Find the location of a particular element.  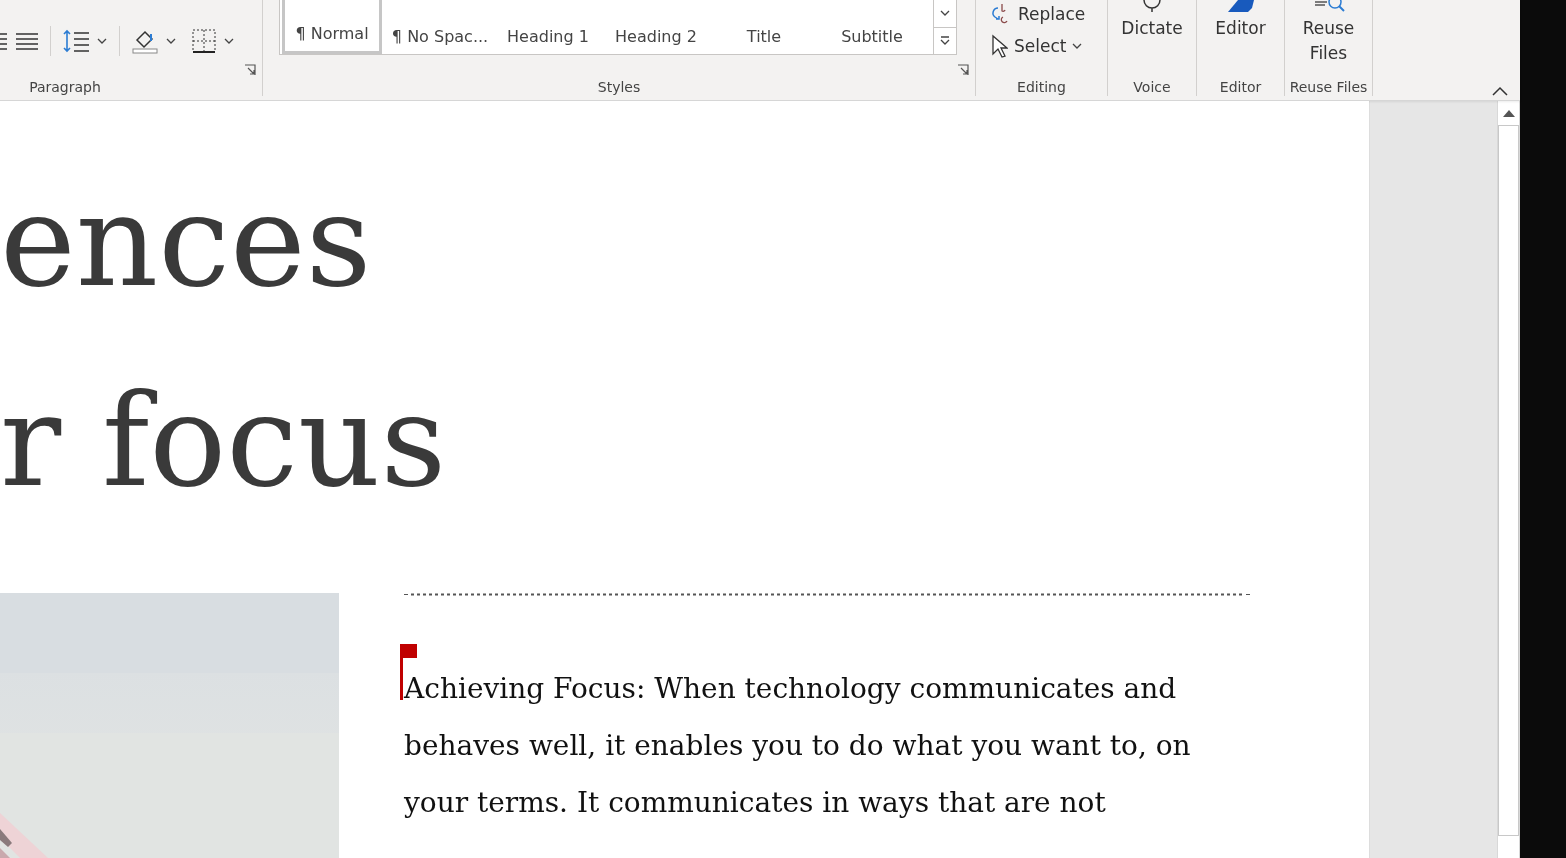

headline-text: r focus is located at coordinates (224, 441).